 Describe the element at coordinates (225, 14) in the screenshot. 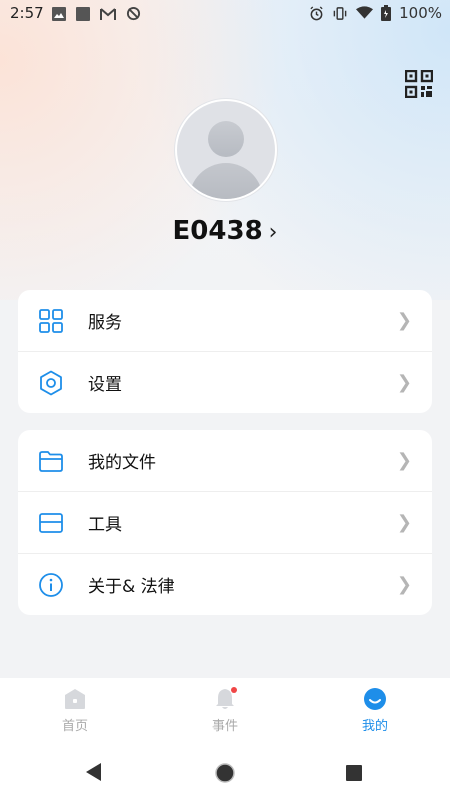

I see `status-bar: 2:57 100%` at that location.